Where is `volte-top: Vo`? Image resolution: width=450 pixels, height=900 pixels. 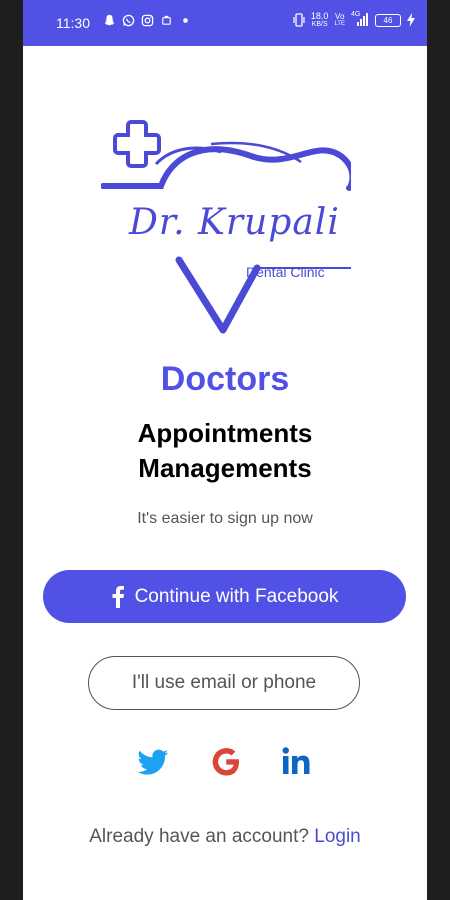 volte-top: Vo is located at coordinates (340, 16).